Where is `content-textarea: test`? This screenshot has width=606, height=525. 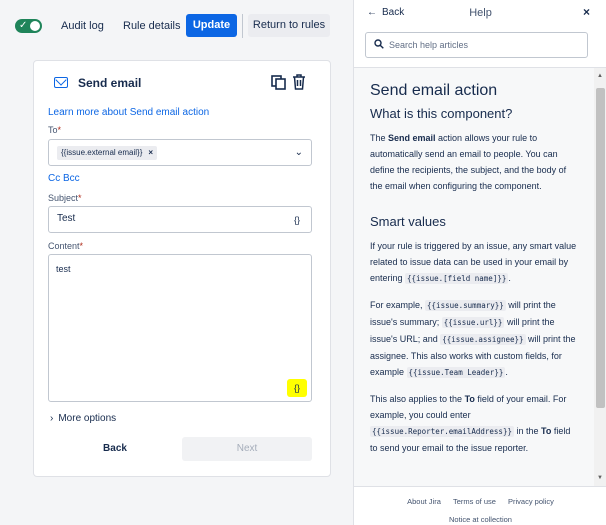
content-textarea: test is located at coordinates (180, 328).